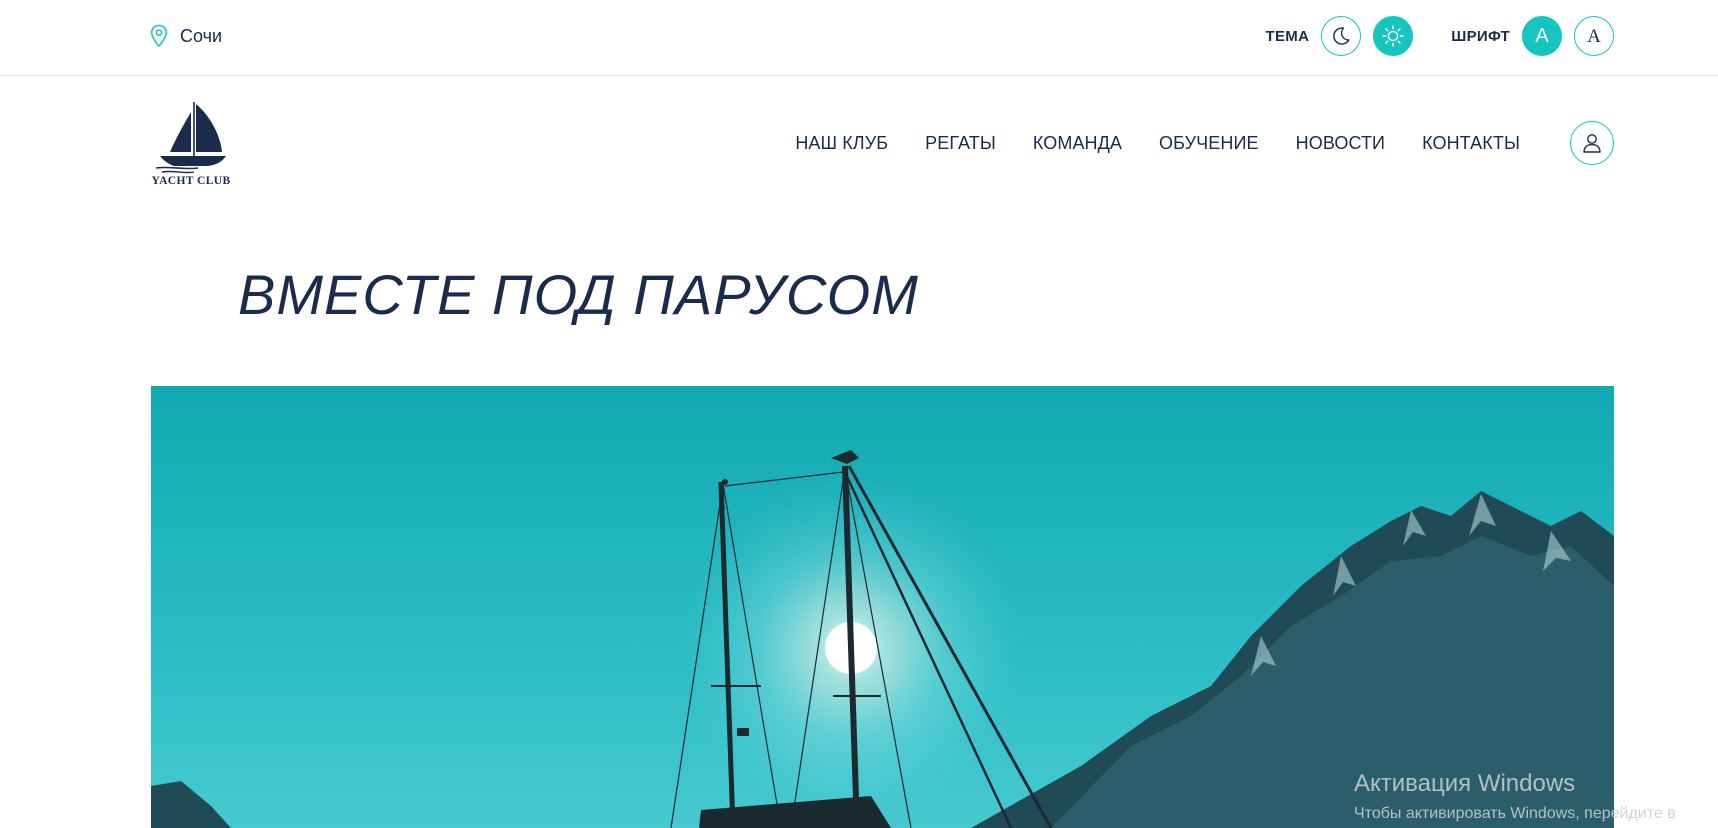  I want to click on serif-font-button: A, so click(1594, 36).